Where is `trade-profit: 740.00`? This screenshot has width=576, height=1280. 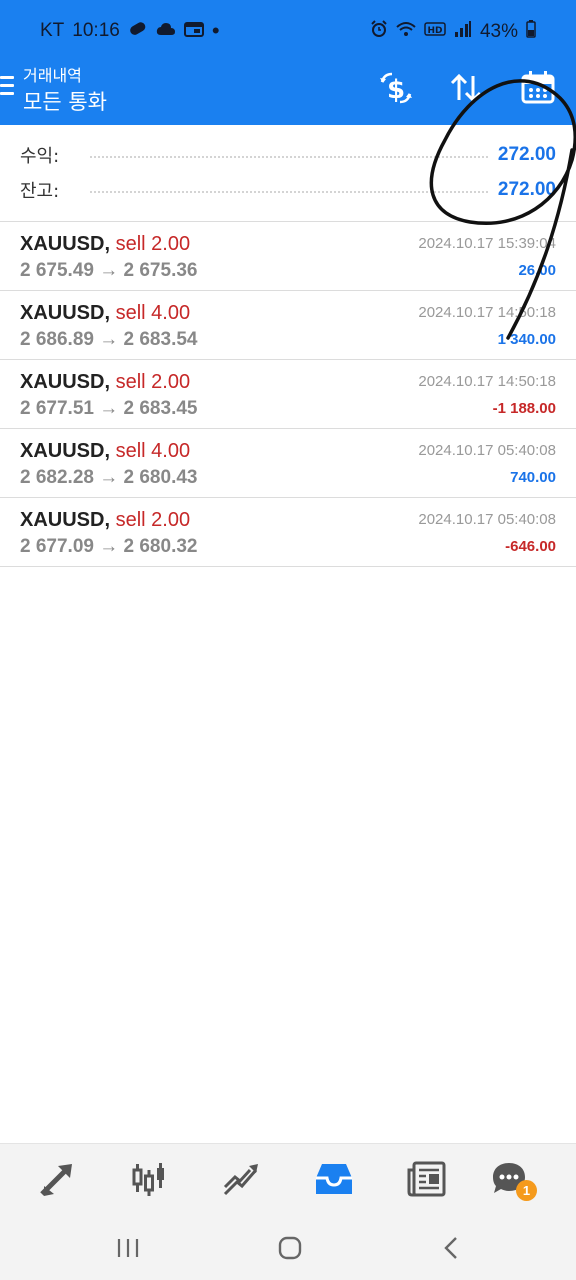 trade-profit: 740.00 is located at coordinates (533, 477).